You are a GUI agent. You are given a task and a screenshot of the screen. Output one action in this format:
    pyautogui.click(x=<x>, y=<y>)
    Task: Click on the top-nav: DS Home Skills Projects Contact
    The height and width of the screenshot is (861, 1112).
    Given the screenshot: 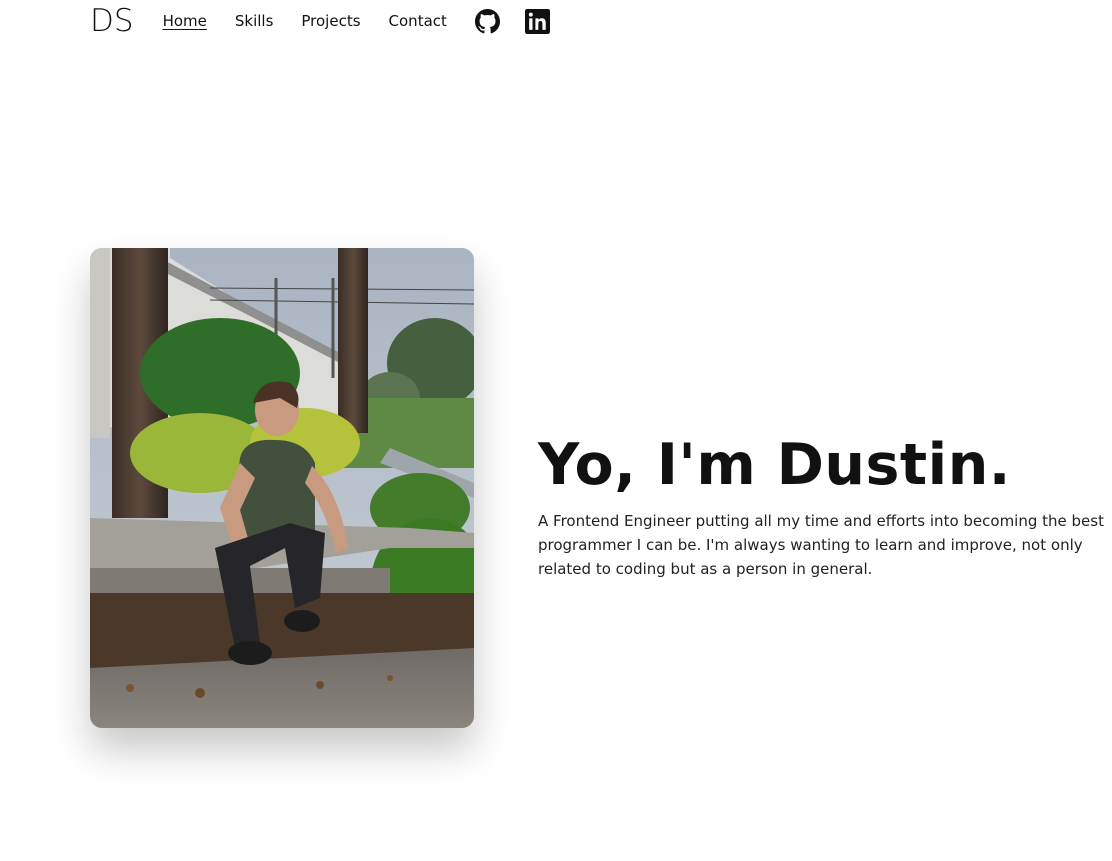 What is the action you would take?
    pyautogui.click(x=320, y=21)
    